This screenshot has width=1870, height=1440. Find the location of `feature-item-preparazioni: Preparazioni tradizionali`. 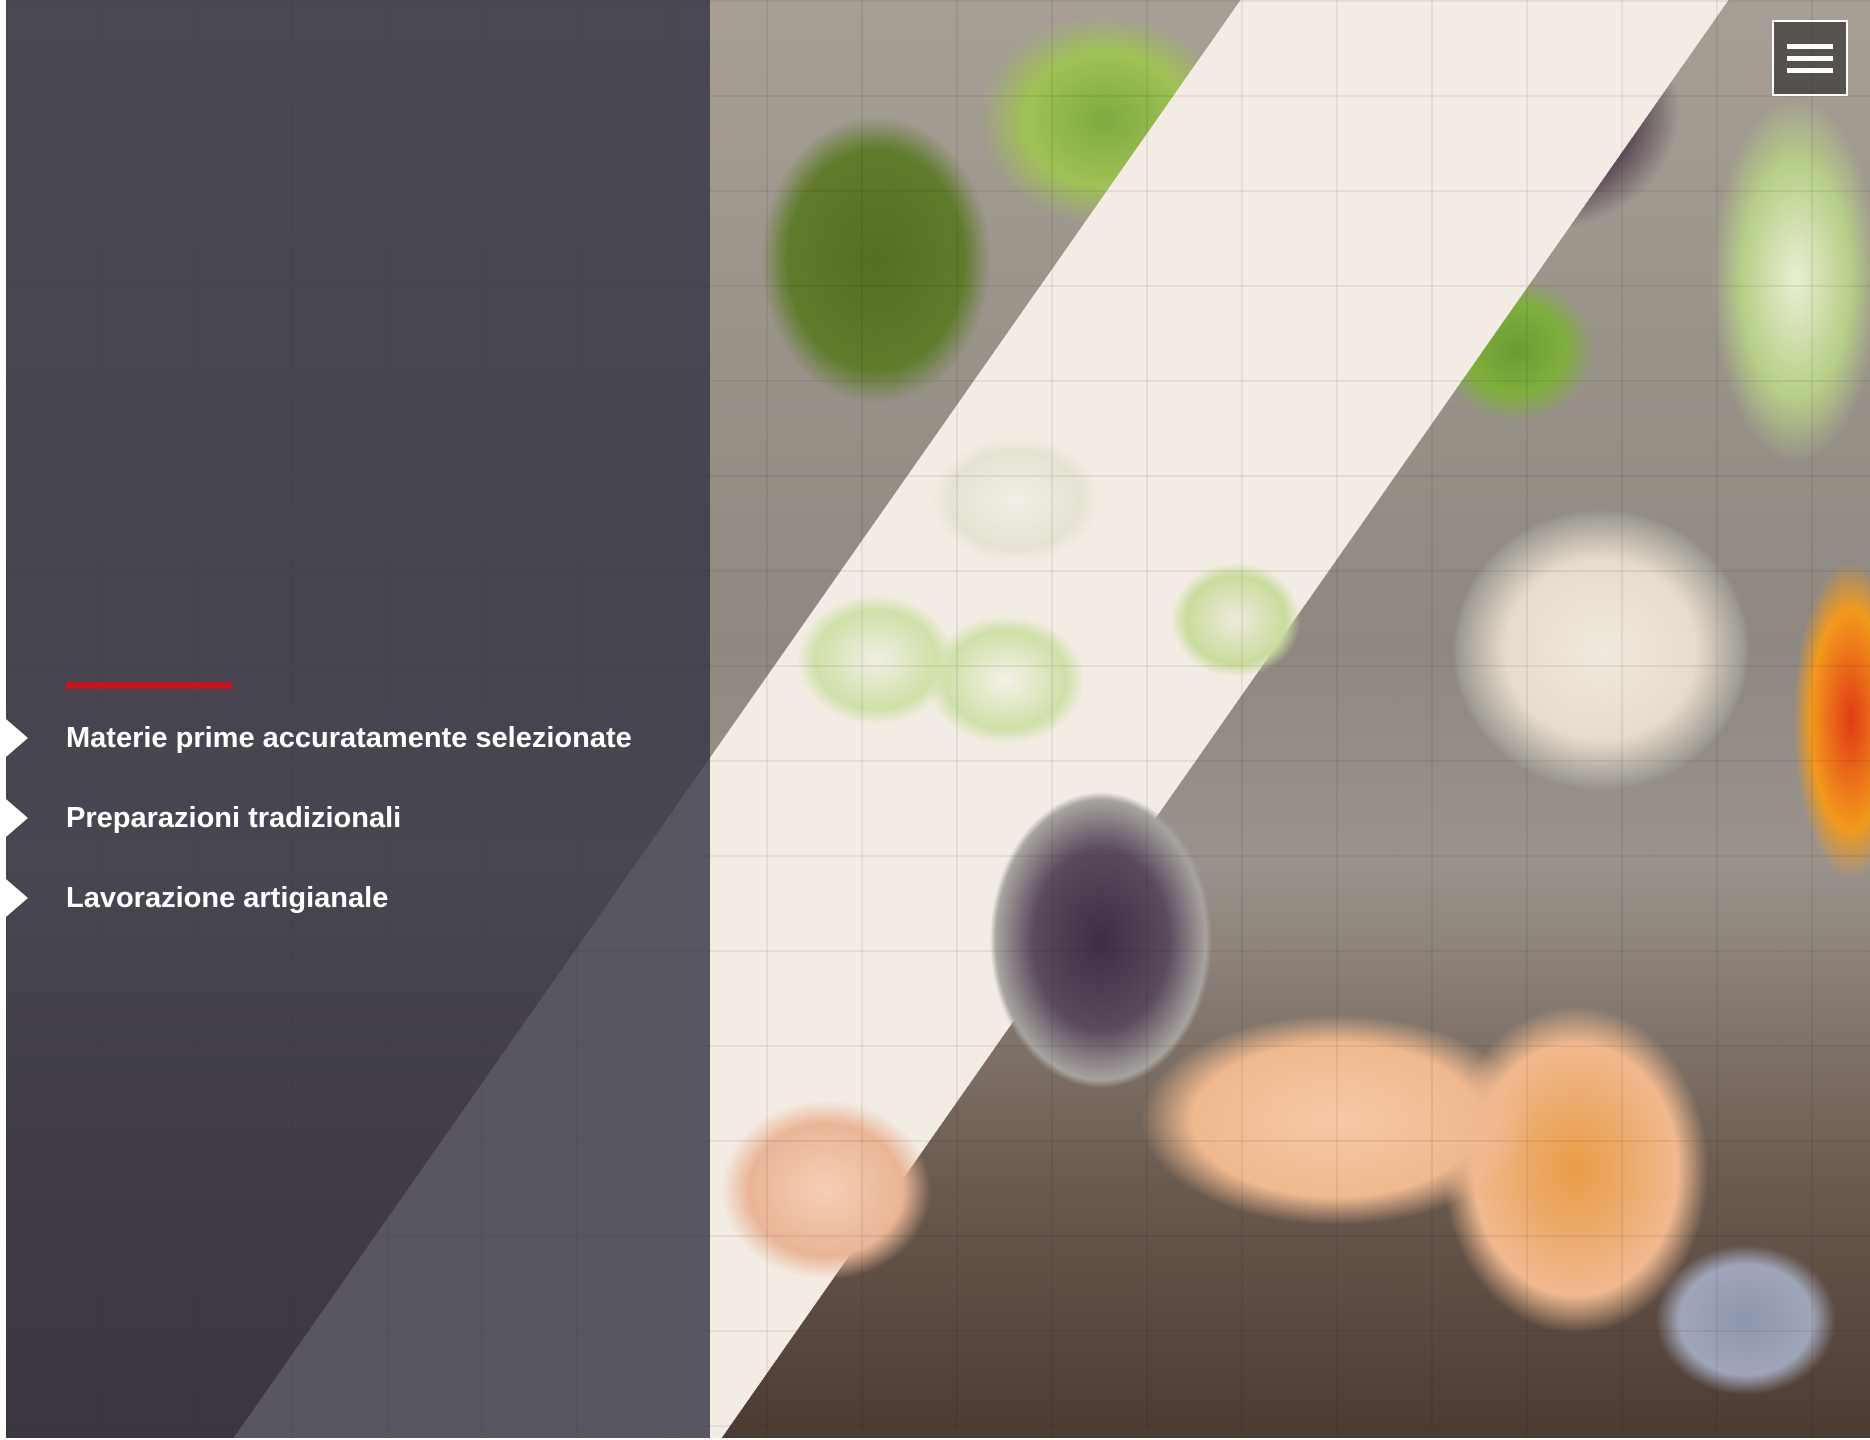

feature-item-preparazioni: Preparazioni tradizionali is located at coordinates (326, 818).